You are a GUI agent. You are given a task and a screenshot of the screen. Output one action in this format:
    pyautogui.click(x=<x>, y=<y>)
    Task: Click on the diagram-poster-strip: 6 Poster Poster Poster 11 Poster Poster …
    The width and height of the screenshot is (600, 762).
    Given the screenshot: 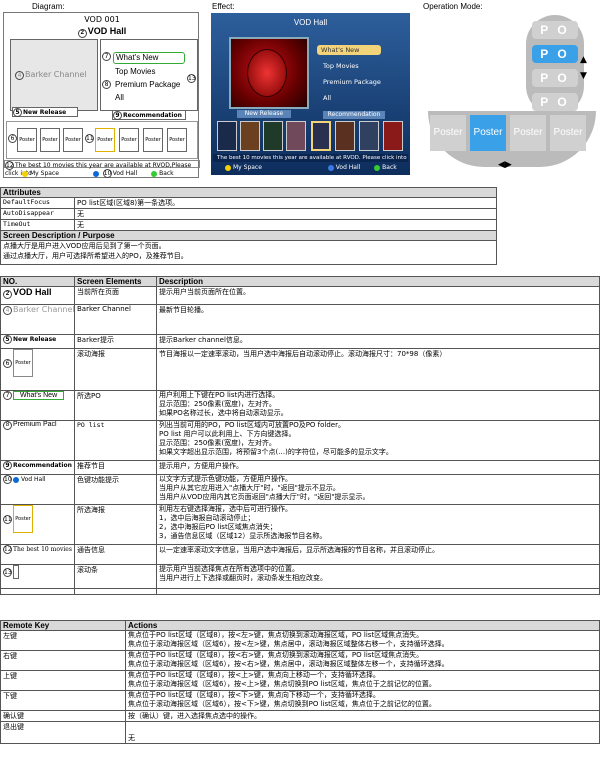 What is the action you would take?
    pyautogui.click(x=102, y=140)
    